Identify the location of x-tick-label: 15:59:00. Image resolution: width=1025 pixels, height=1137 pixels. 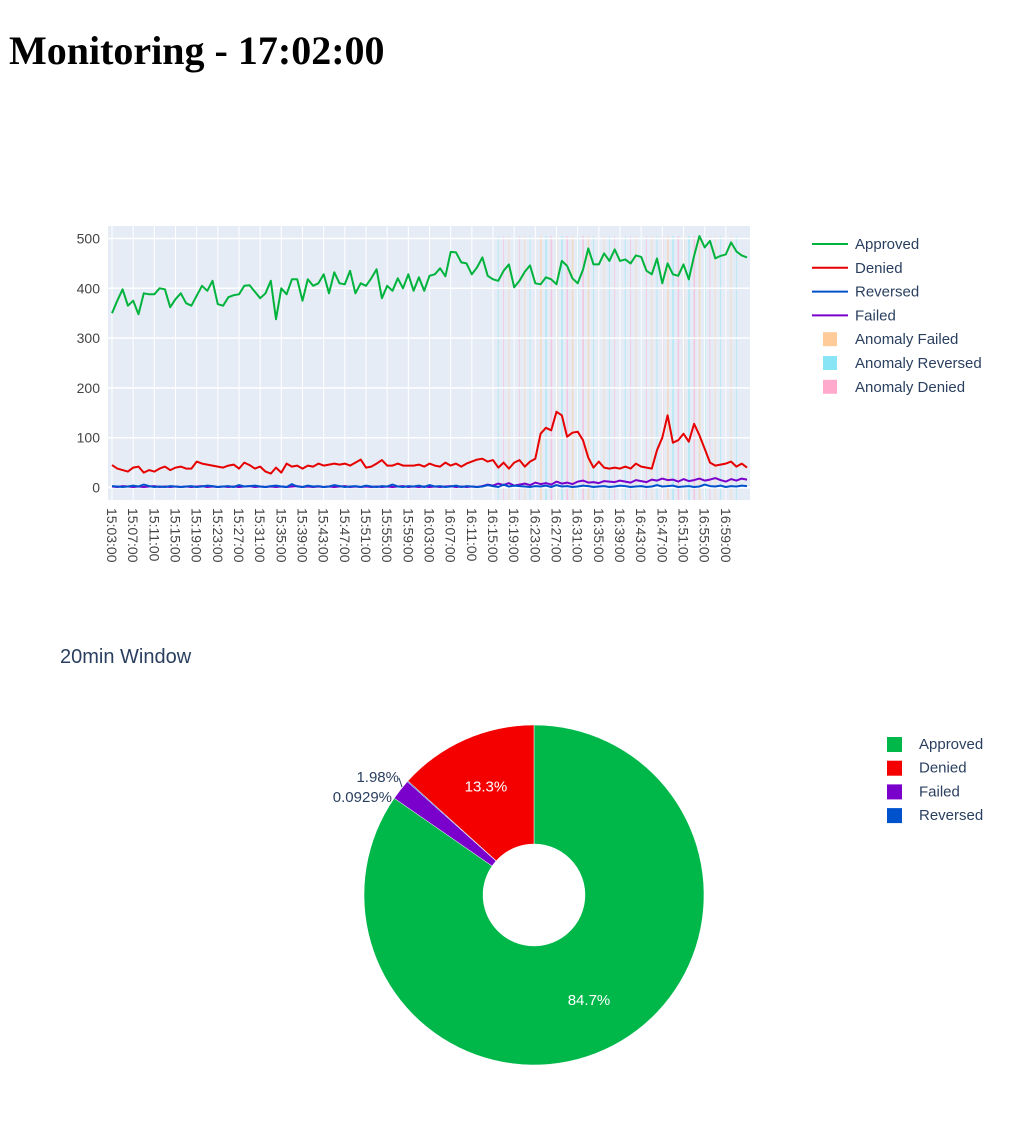
(408, 535).